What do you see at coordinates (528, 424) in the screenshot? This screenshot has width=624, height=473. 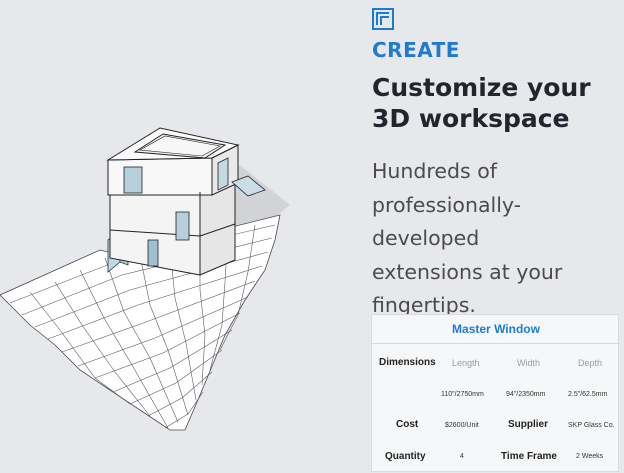 I see `supplier-label: Supplier` at bounding box center [528, 424].